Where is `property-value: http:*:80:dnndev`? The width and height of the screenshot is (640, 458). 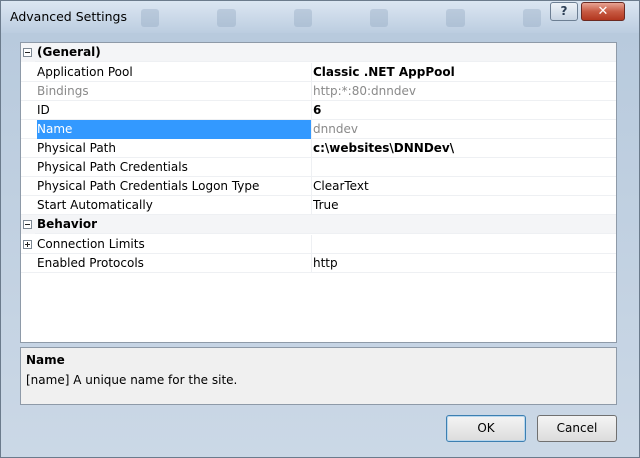 property-value: http:*:80:dnndev is located at coordinates (463, 91).